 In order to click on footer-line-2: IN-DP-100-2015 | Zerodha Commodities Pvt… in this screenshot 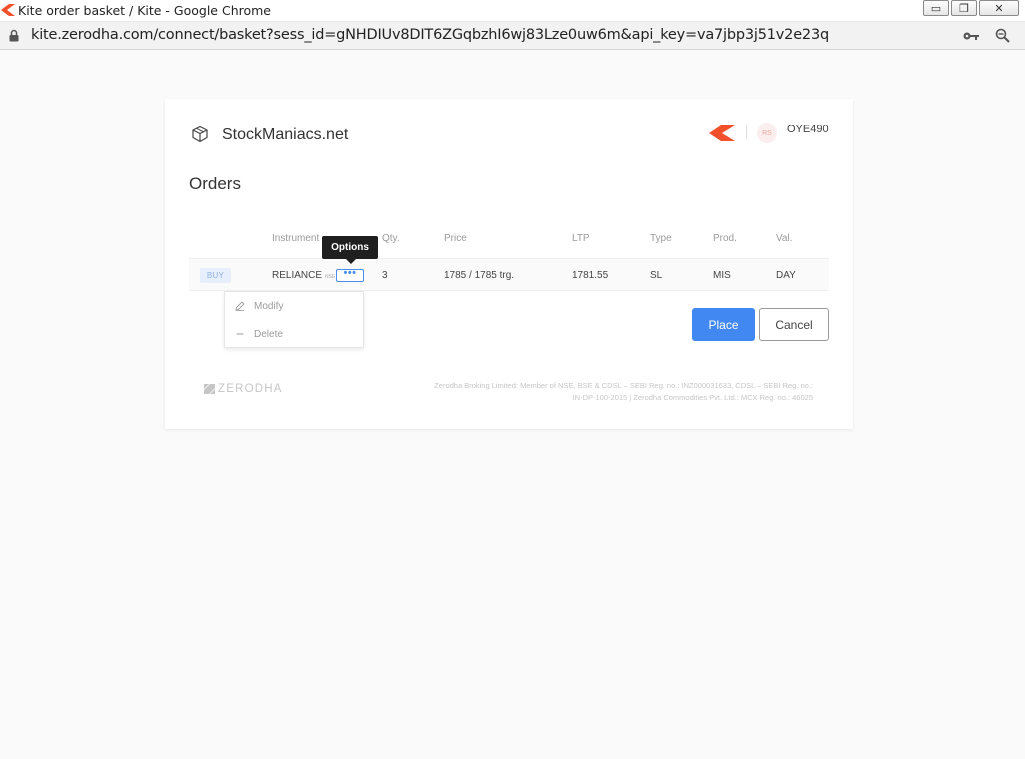, I will do `click(692, 397)`.